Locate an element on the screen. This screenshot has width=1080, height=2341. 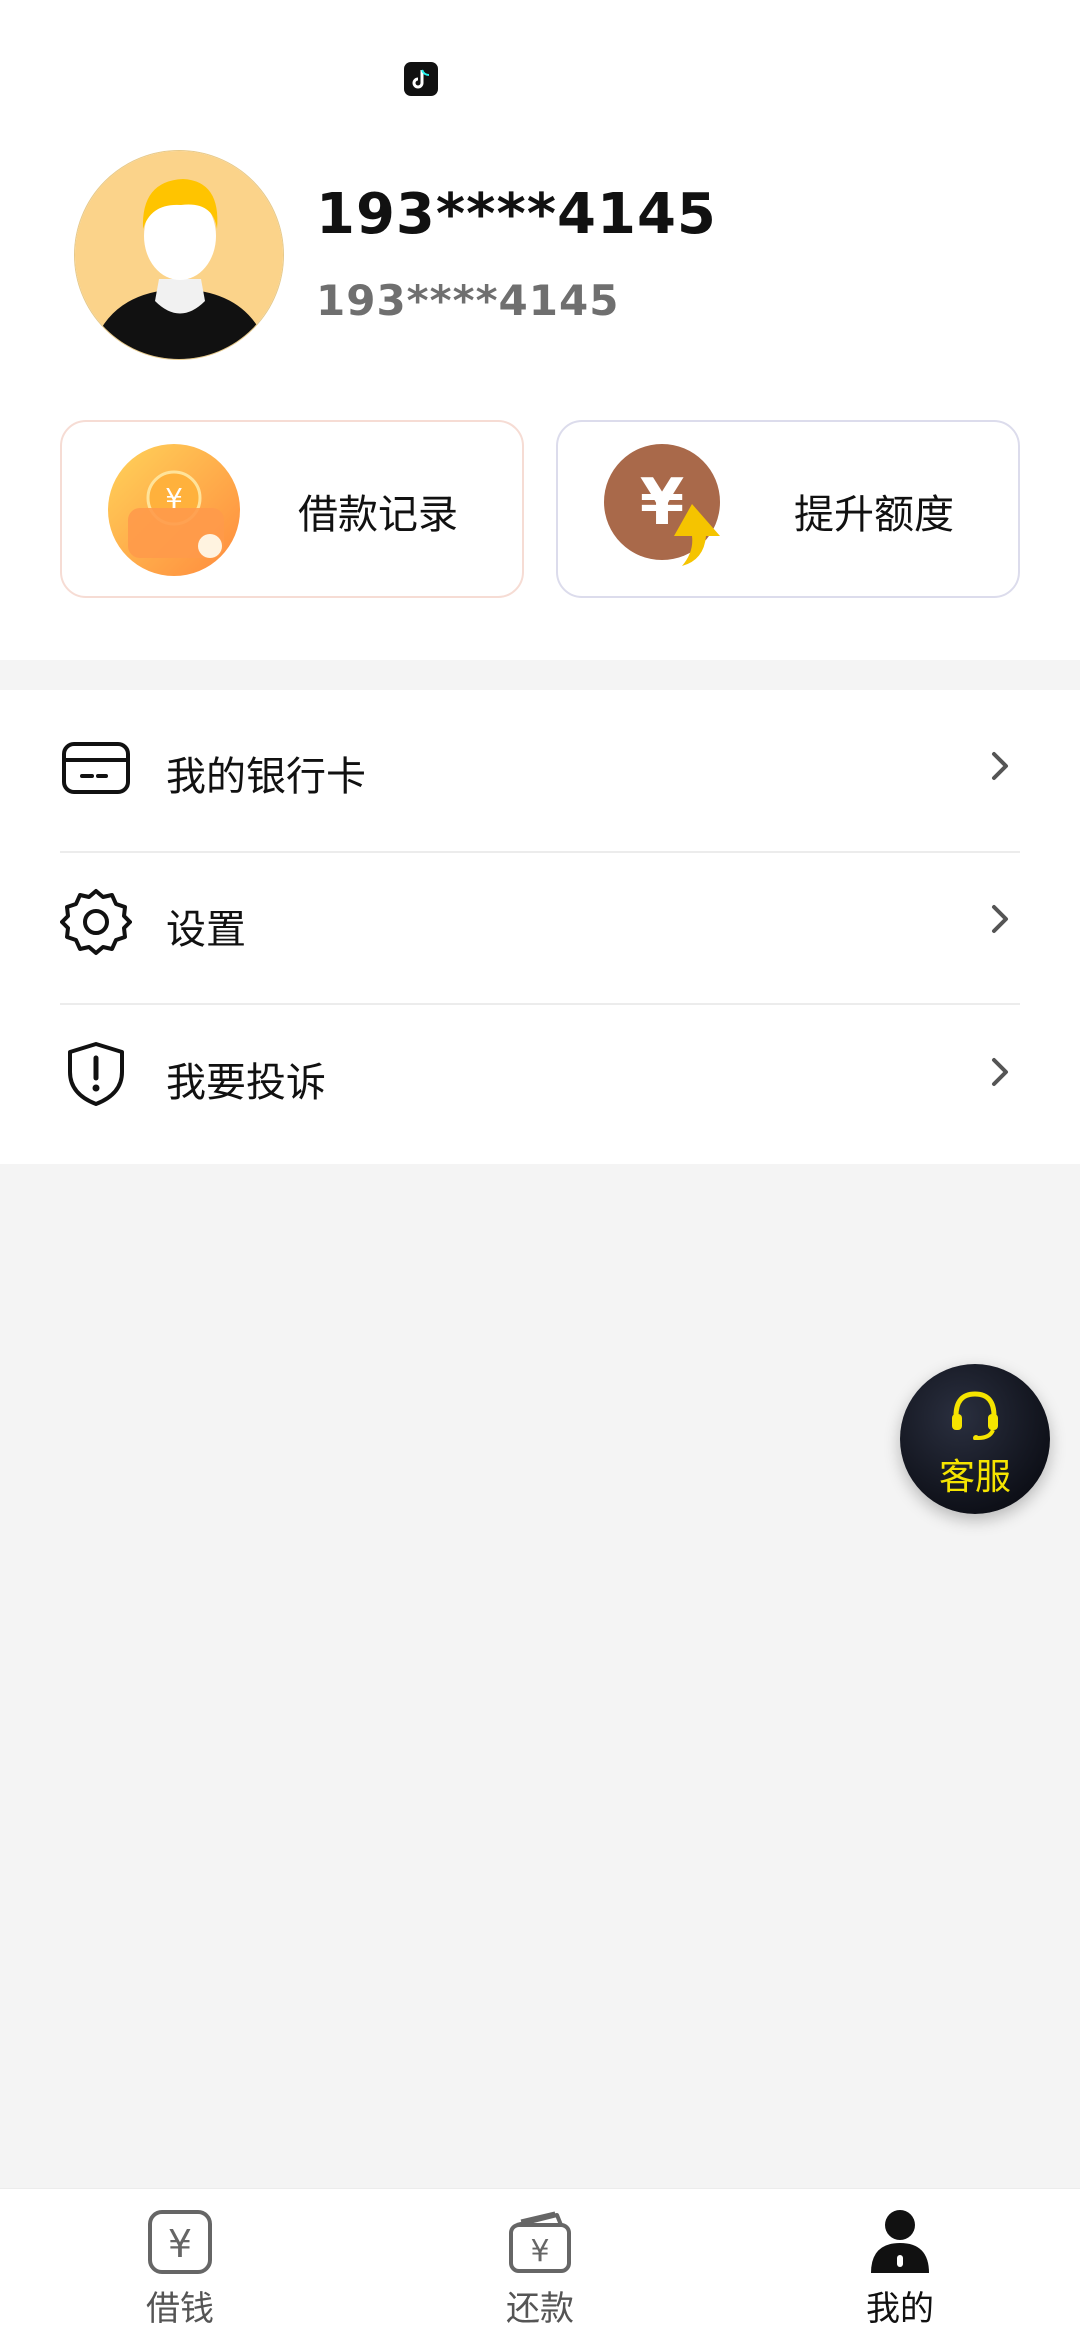
shield-alert-icon is located at coordinates (96, 1074).